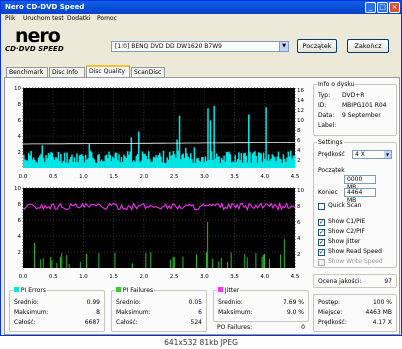  What do you see at coordinates (67, 72) in the screenshot?
I see `tab-disc-info: Disc Info` at bounding box center [67, 72].